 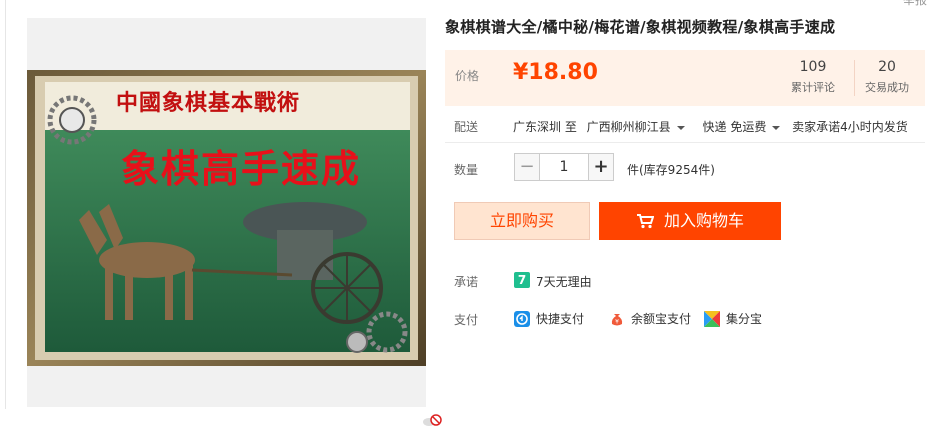 I want to click on promise-text: 7天无理由, so click(x=564, y=281).